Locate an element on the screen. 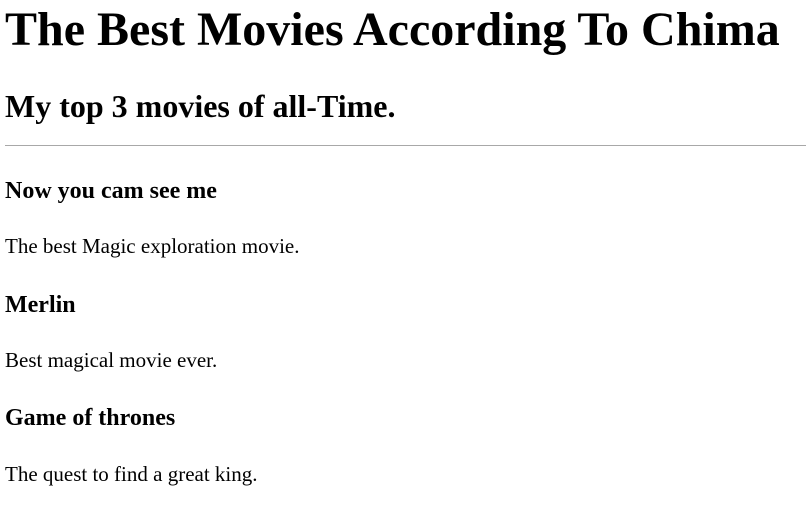 The image size is (806, 525). movie-title: Merlin is located at coordinates (40, 305).